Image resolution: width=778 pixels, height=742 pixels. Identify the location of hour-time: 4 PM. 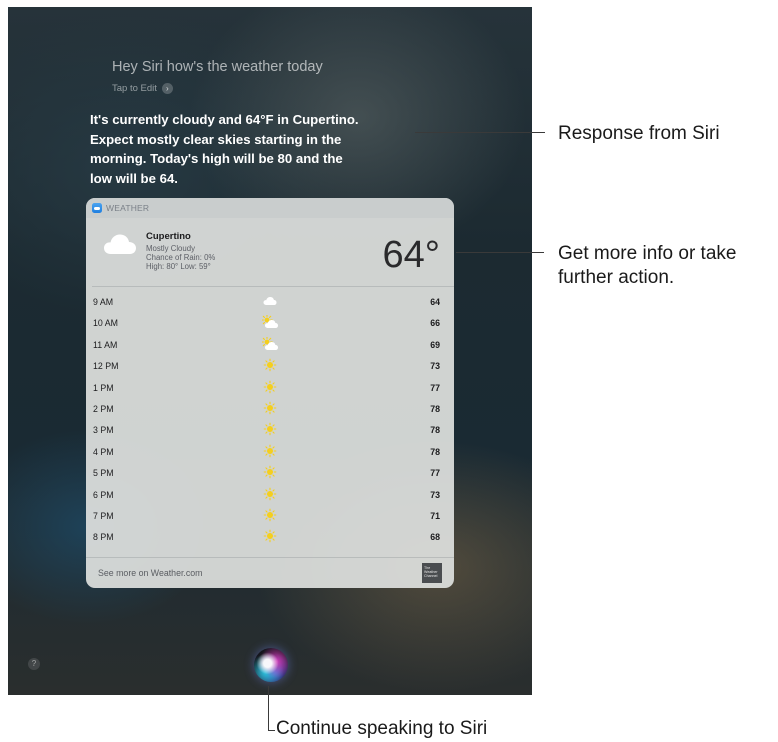
(103, 451).